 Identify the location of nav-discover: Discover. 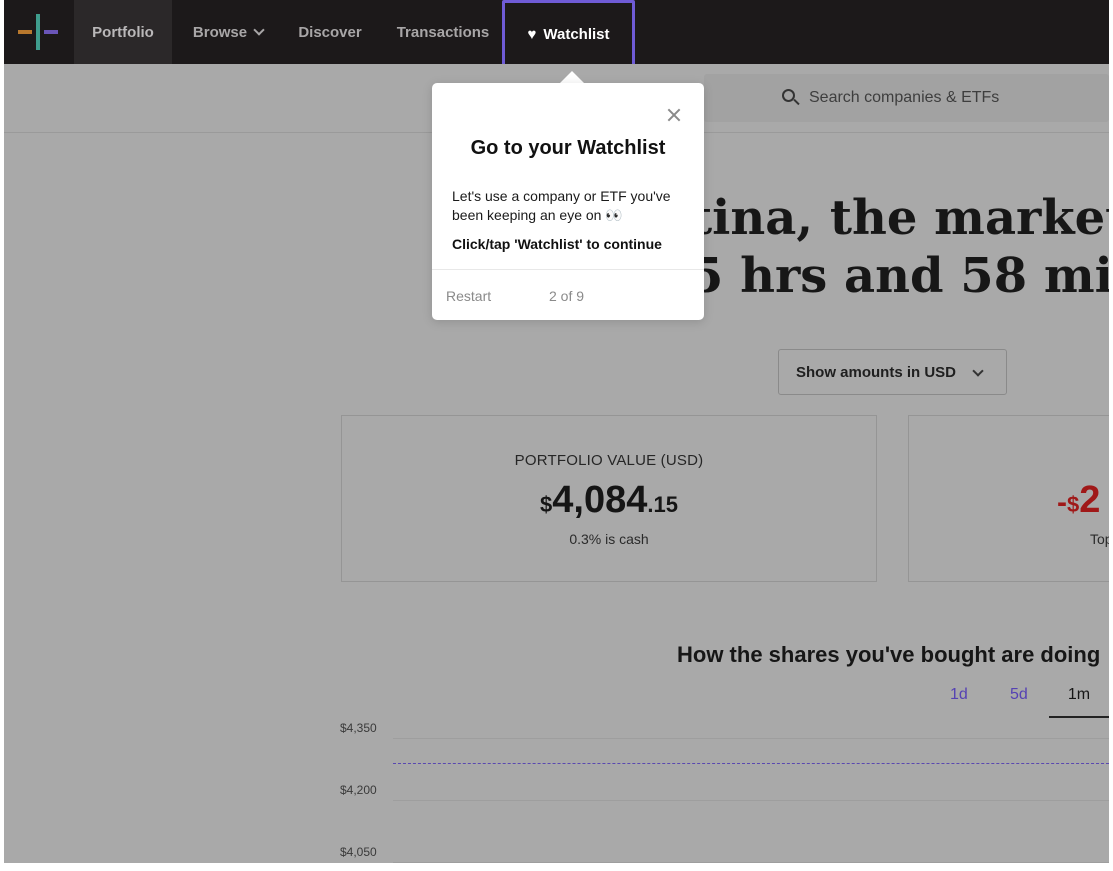
(330, 32).